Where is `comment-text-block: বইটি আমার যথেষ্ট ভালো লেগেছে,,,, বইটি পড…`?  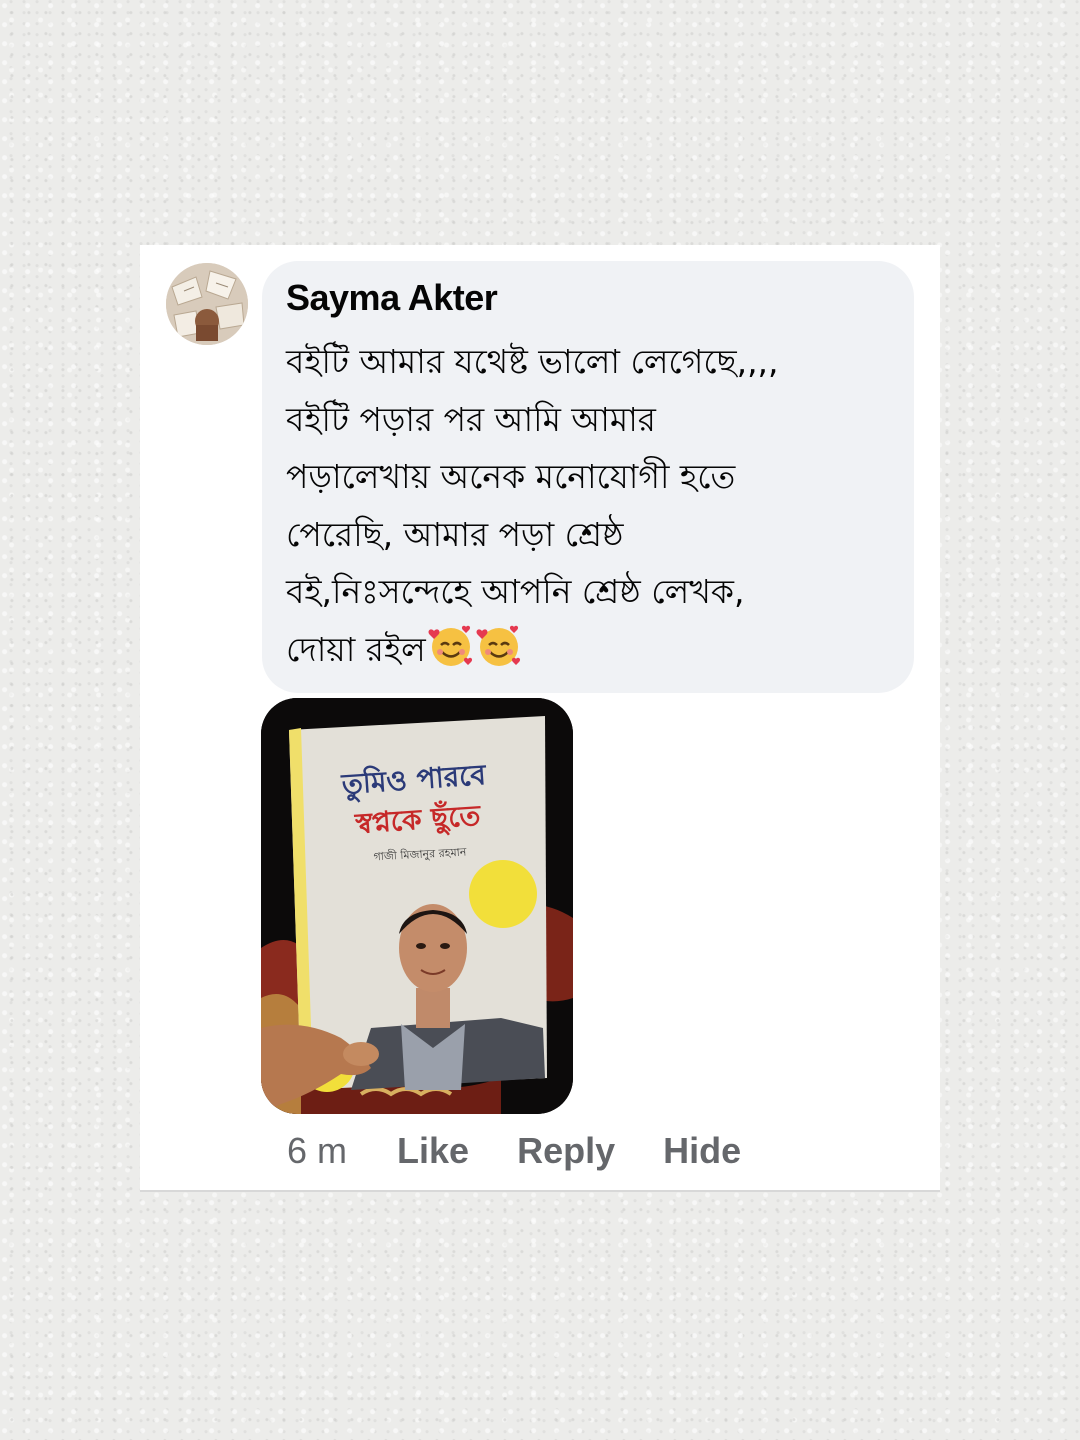 comment-text-block: বইটি আমার যথেষ্ট ভালো লেগেছে,,,, বইটি পড… is located at coordinates (596, 505).